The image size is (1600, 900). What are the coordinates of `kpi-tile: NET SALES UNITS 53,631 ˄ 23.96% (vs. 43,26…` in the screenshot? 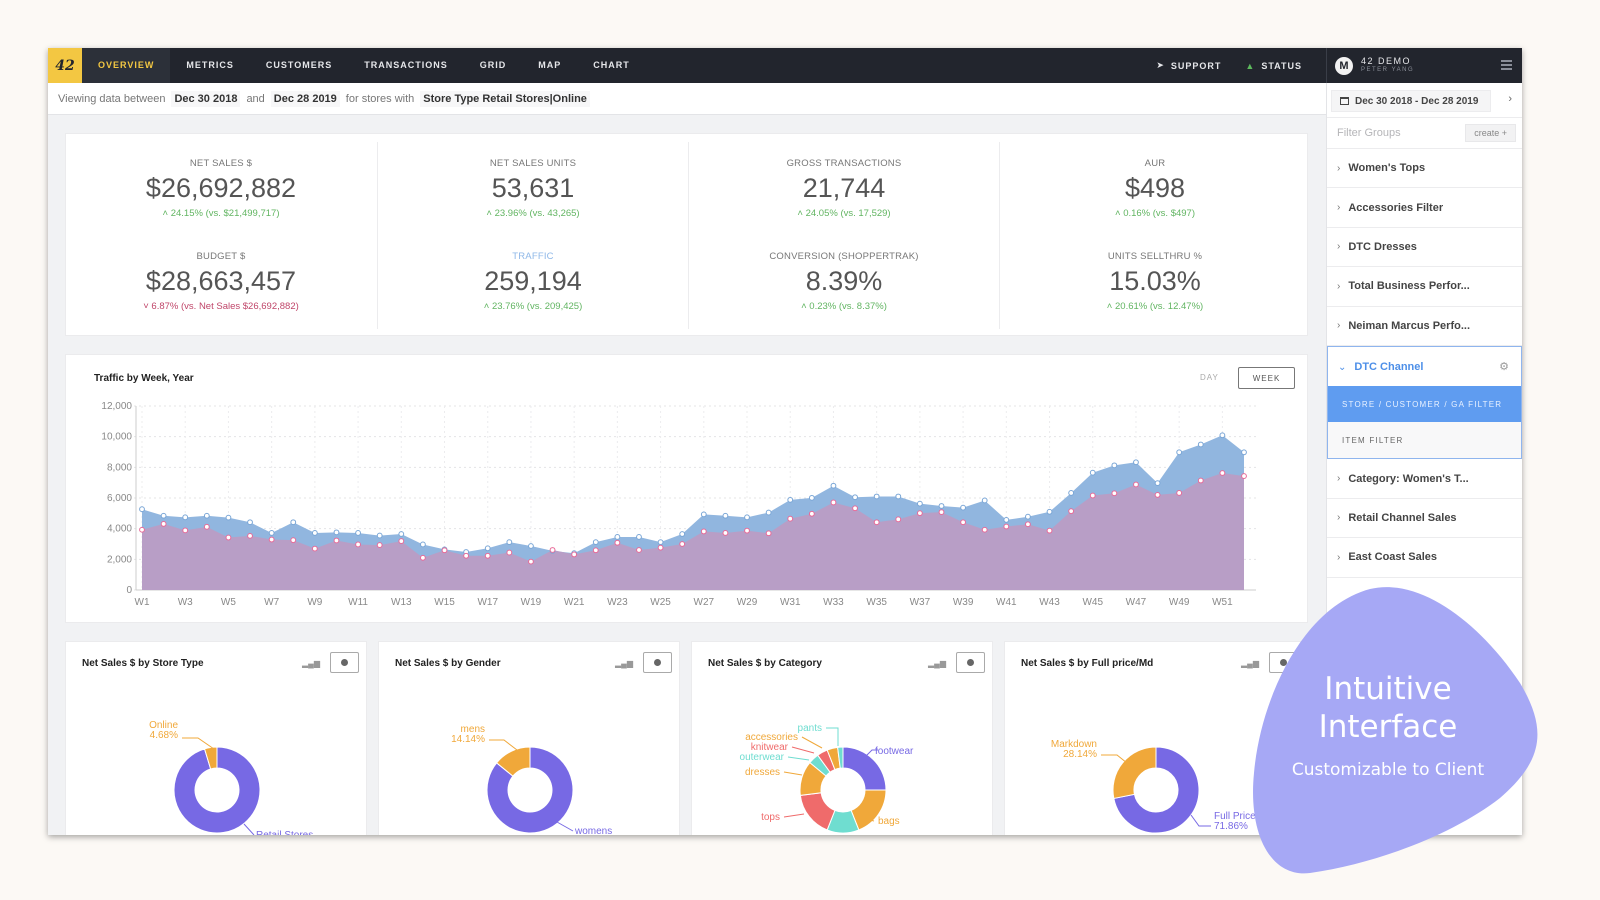 It's located at (533, 188).